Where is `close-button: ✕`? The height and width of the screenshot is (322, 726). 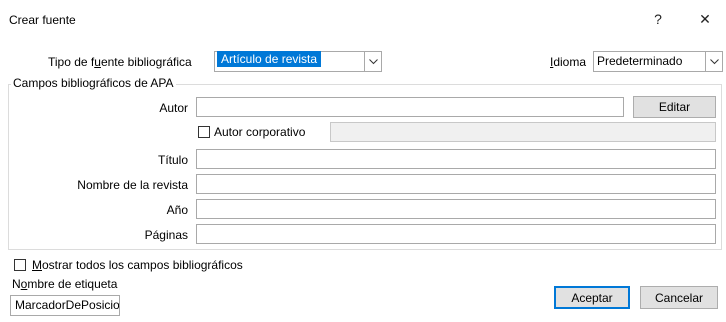
close-button: ✕ is located at coordinates (705, 19).